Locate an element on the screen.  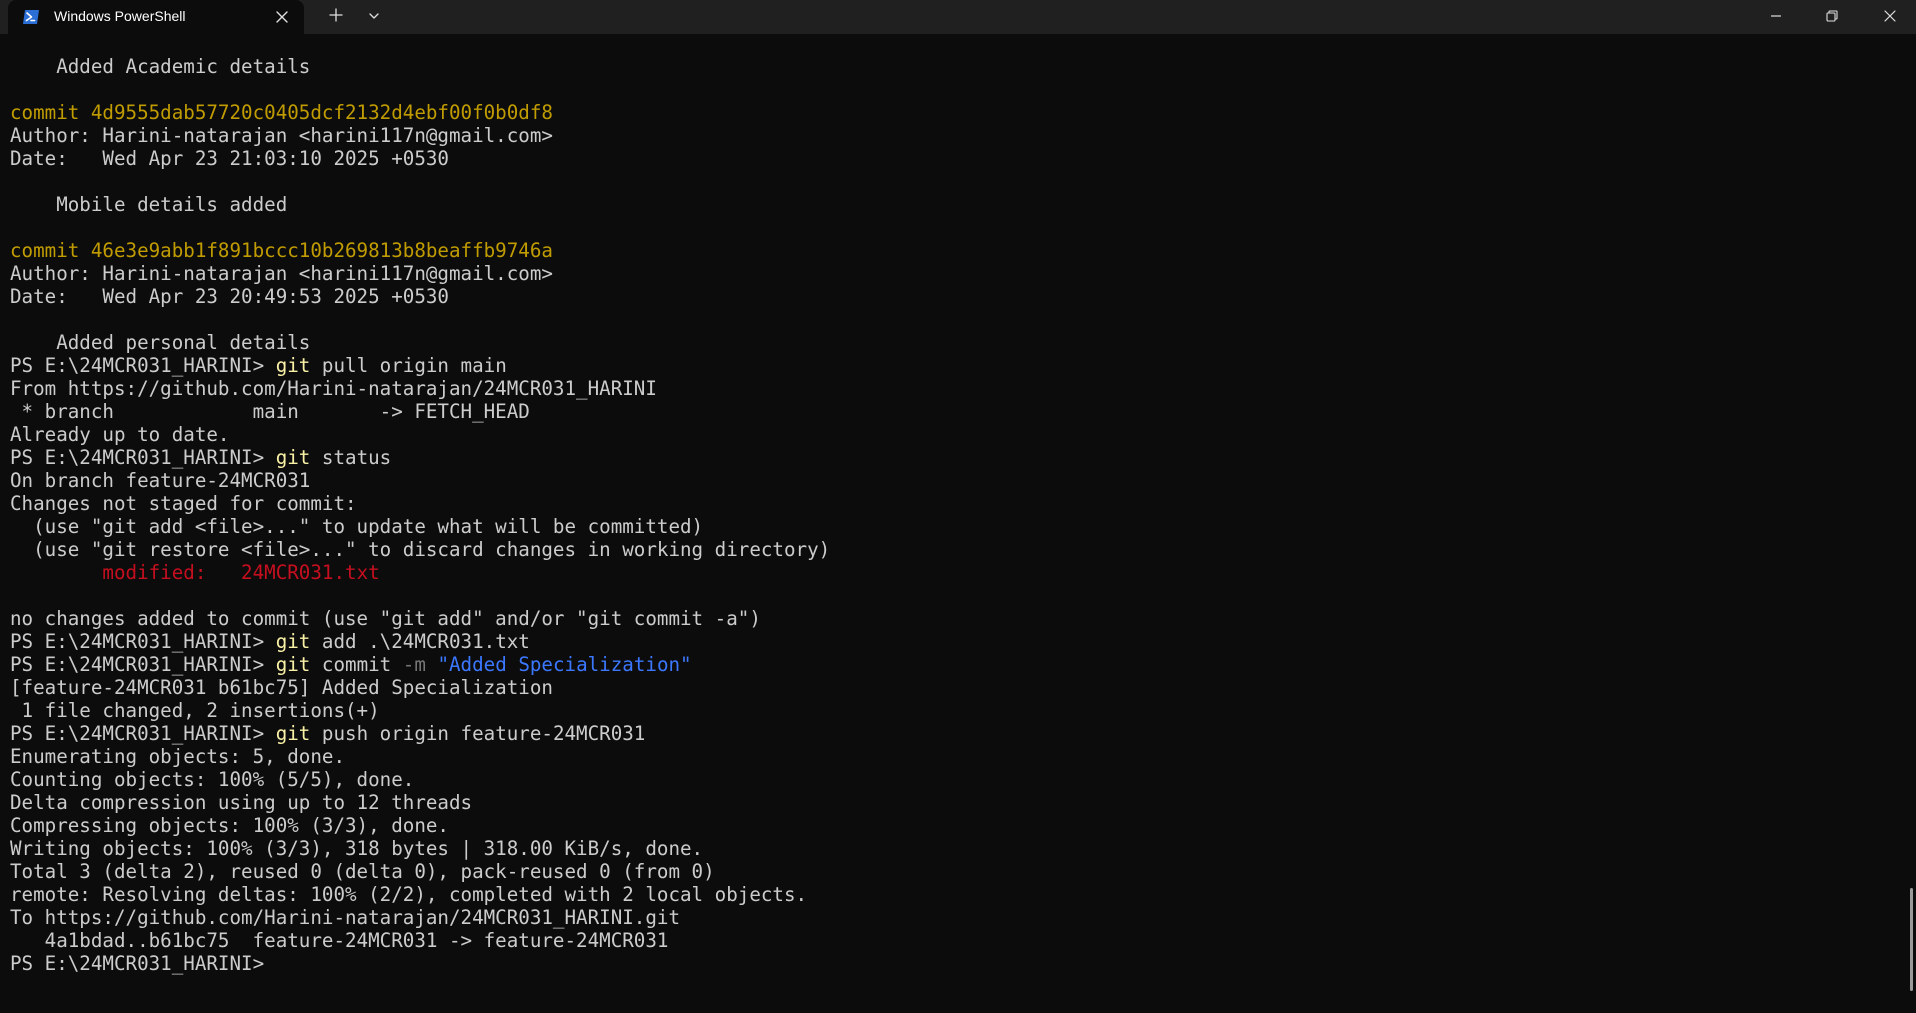
terminal-line: Added personal details is located at coordinates (955, 342).